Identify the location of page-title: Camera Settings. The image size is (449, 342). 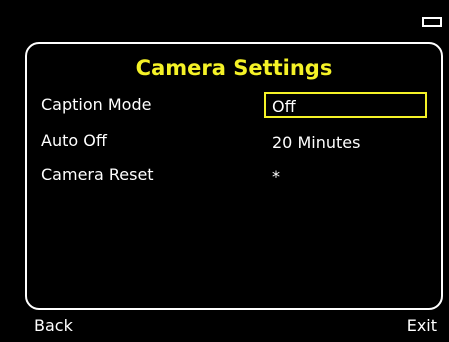
(234, 68).